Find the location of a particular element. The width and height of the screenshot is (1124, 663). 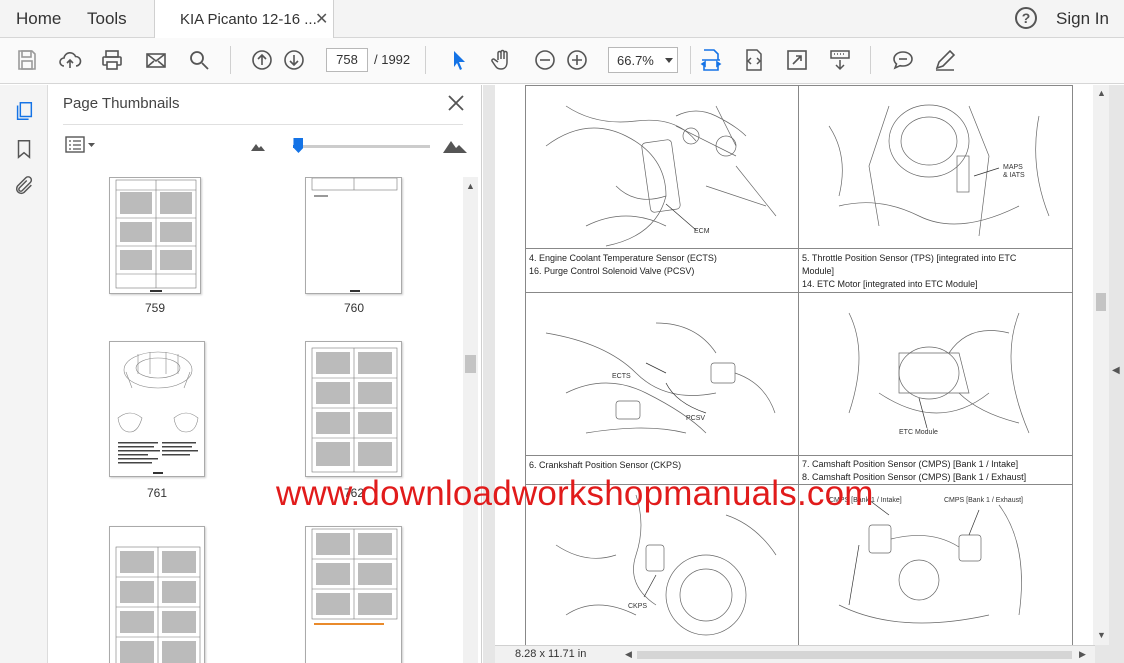

page-size: 8.28 x 11.71 in is located at coordinates (551, 654).